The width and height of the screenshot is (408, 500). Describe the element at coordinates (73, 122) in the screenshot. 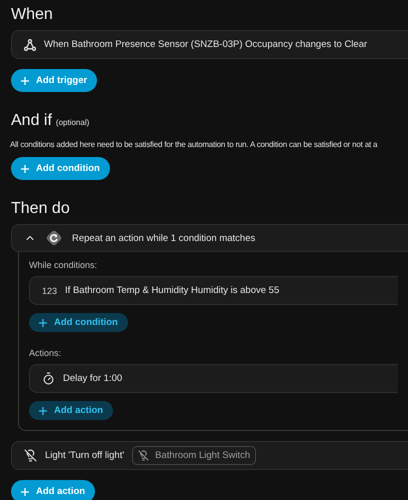

I see `optional-note: (optional)` at that location.